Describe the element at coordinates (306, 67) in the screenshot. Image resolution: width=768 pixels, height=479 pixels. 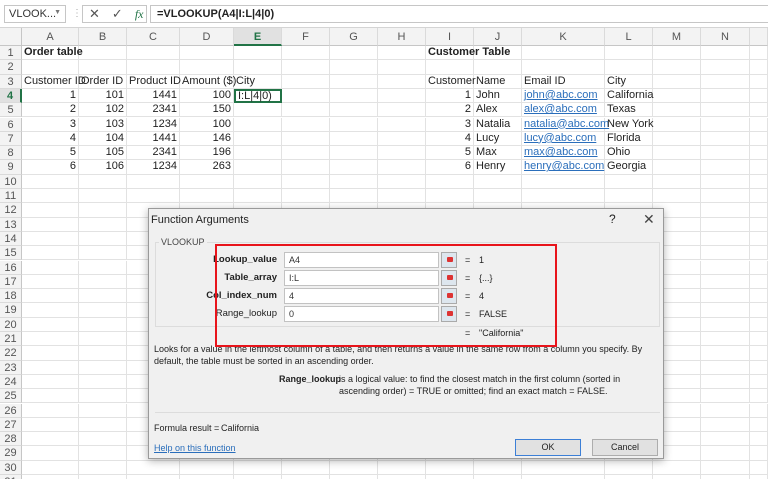
I see `cell-F2` at that location.